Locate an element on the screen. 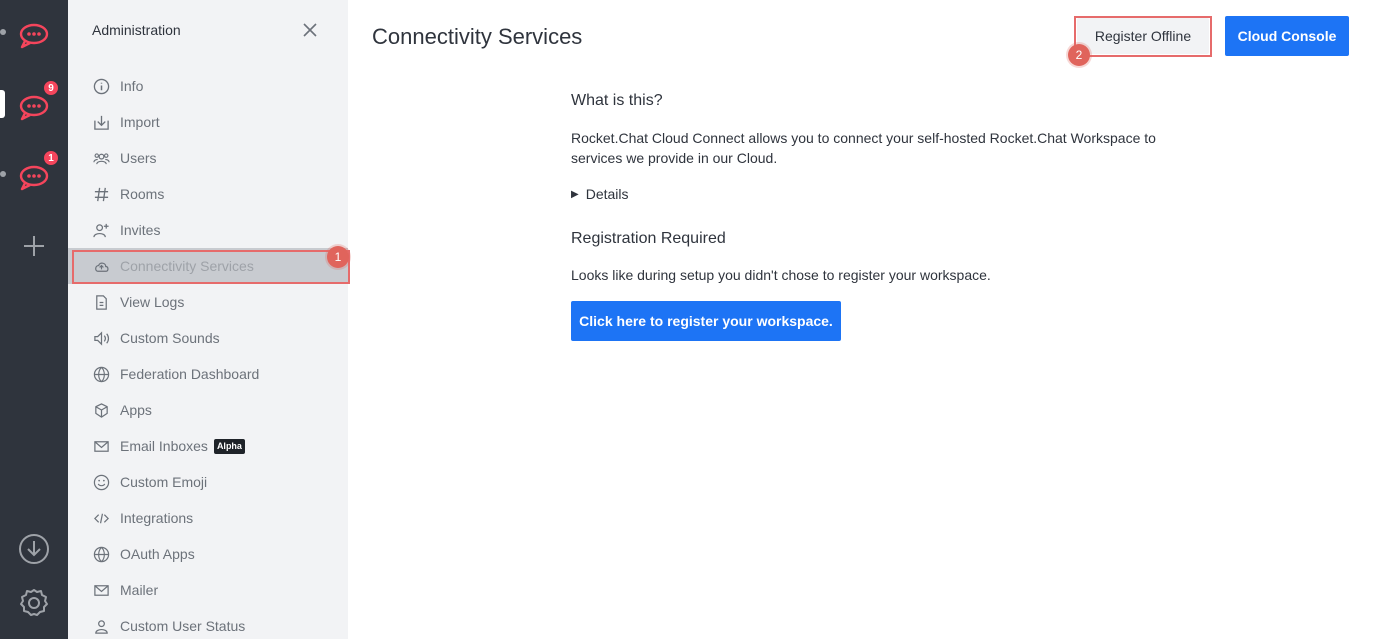 The height and width of the screenshot is (639, 1373). cloud-console-button: Cloud Console is located at coordinates (1287, 36).